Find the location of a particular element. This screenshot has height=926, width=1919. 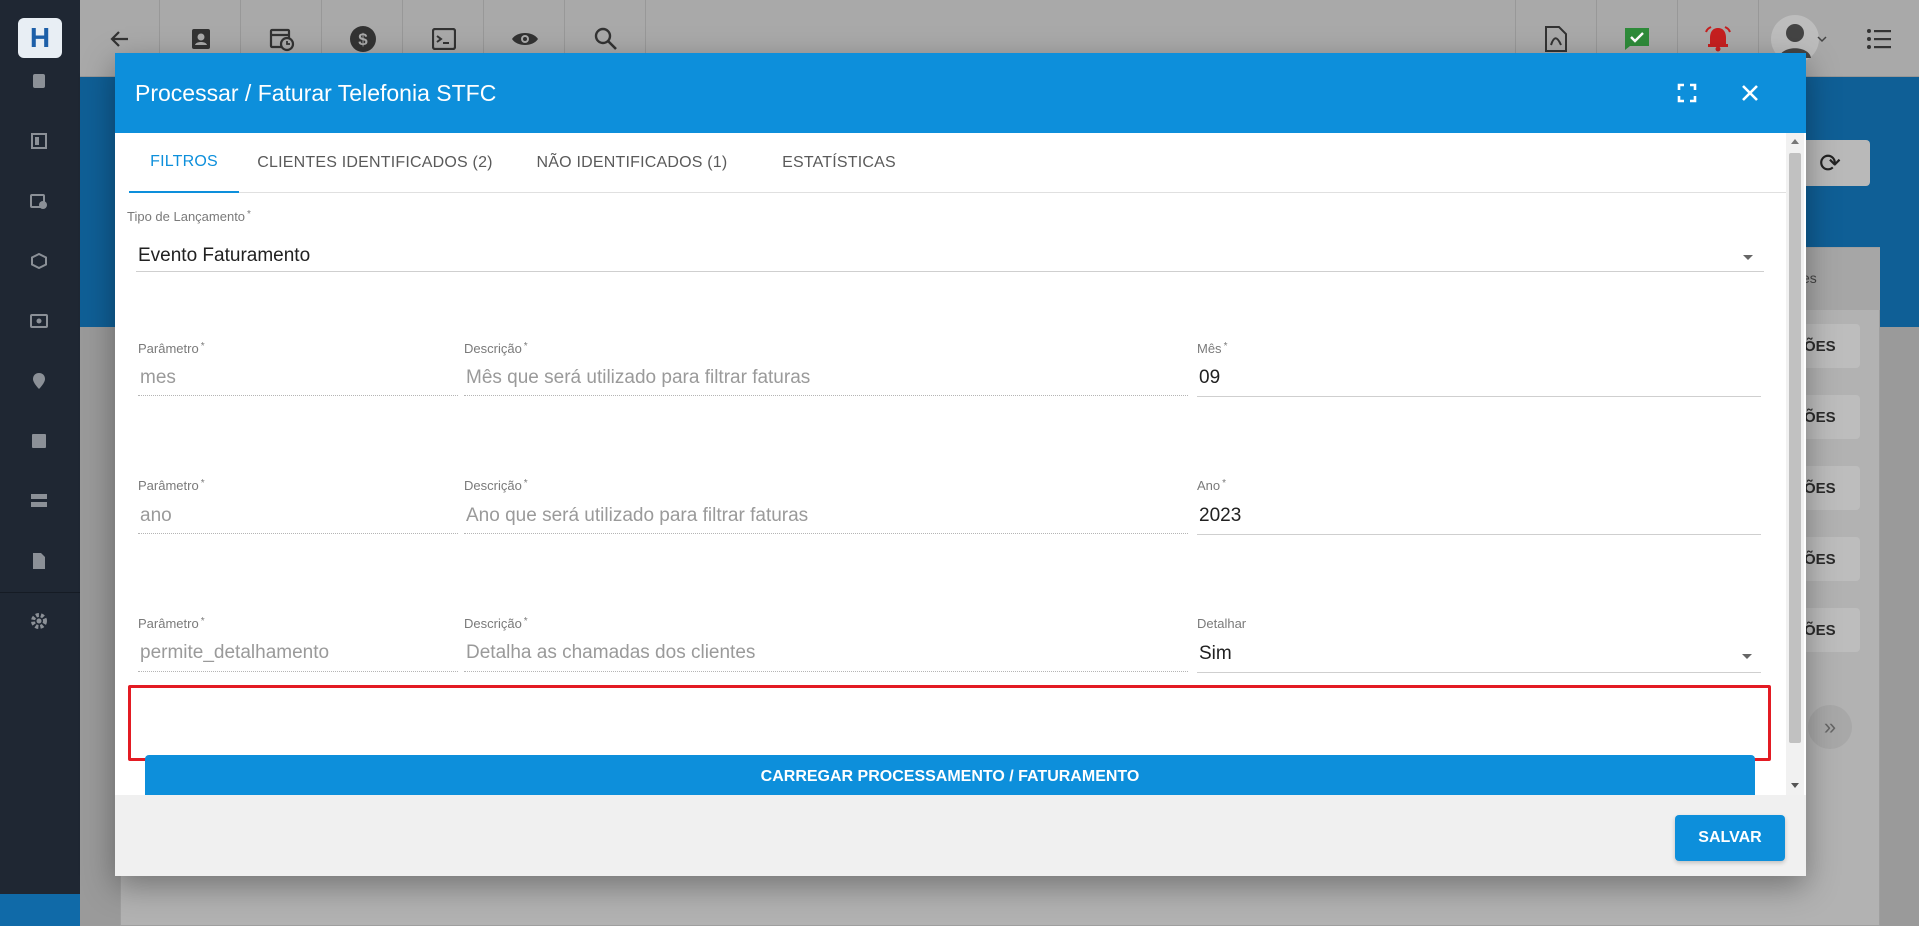

ano-label: Ano * is located at coordinates (1211, 485).